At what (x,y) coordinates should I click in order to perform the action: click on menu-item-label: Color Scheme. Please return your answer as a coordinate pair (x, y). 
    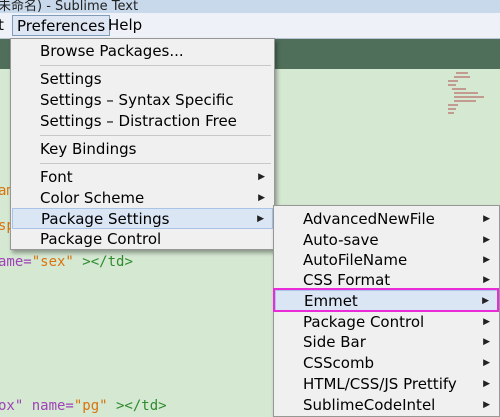
    Looking at the image, I should click on (92, 198).